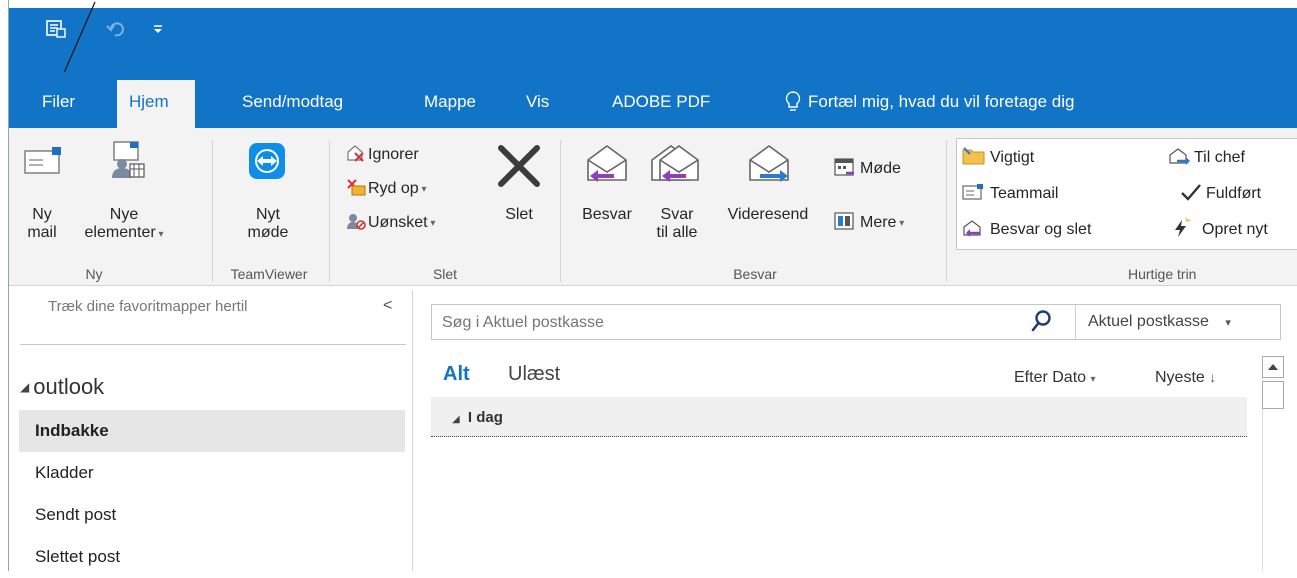 The height and width of the screenshot is (578, 1297). What do you see at coordinates (677, 197) in the screenshot?
I see `reply-all-button: Svar til alle` at bounding box center [677, 197].